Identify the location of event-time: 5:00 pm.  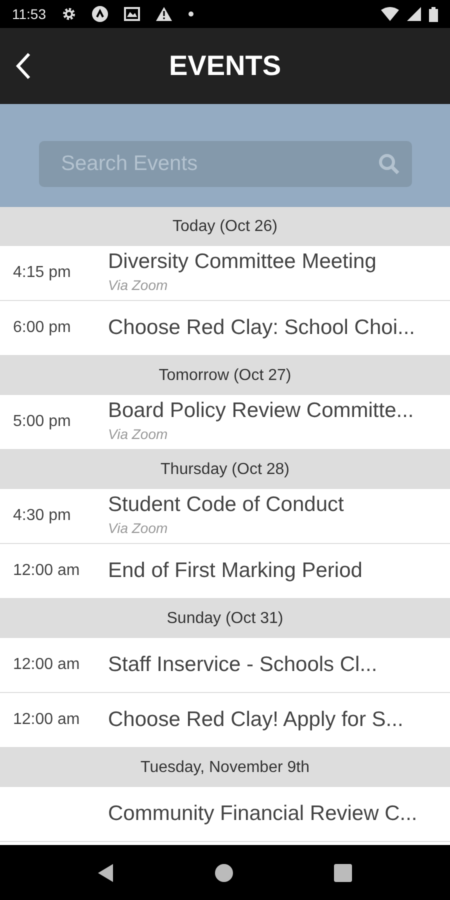
(42, 421).